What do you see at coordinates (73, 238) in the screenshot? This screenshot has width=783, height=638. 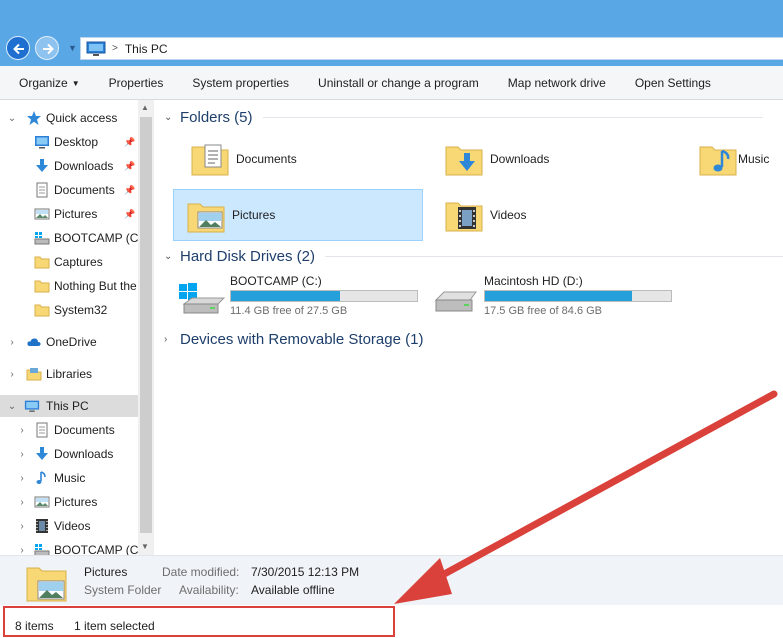 I see `sidebar-item-bootcamp: BOOTCAMP (C:)` at bounding box center [73, 238].